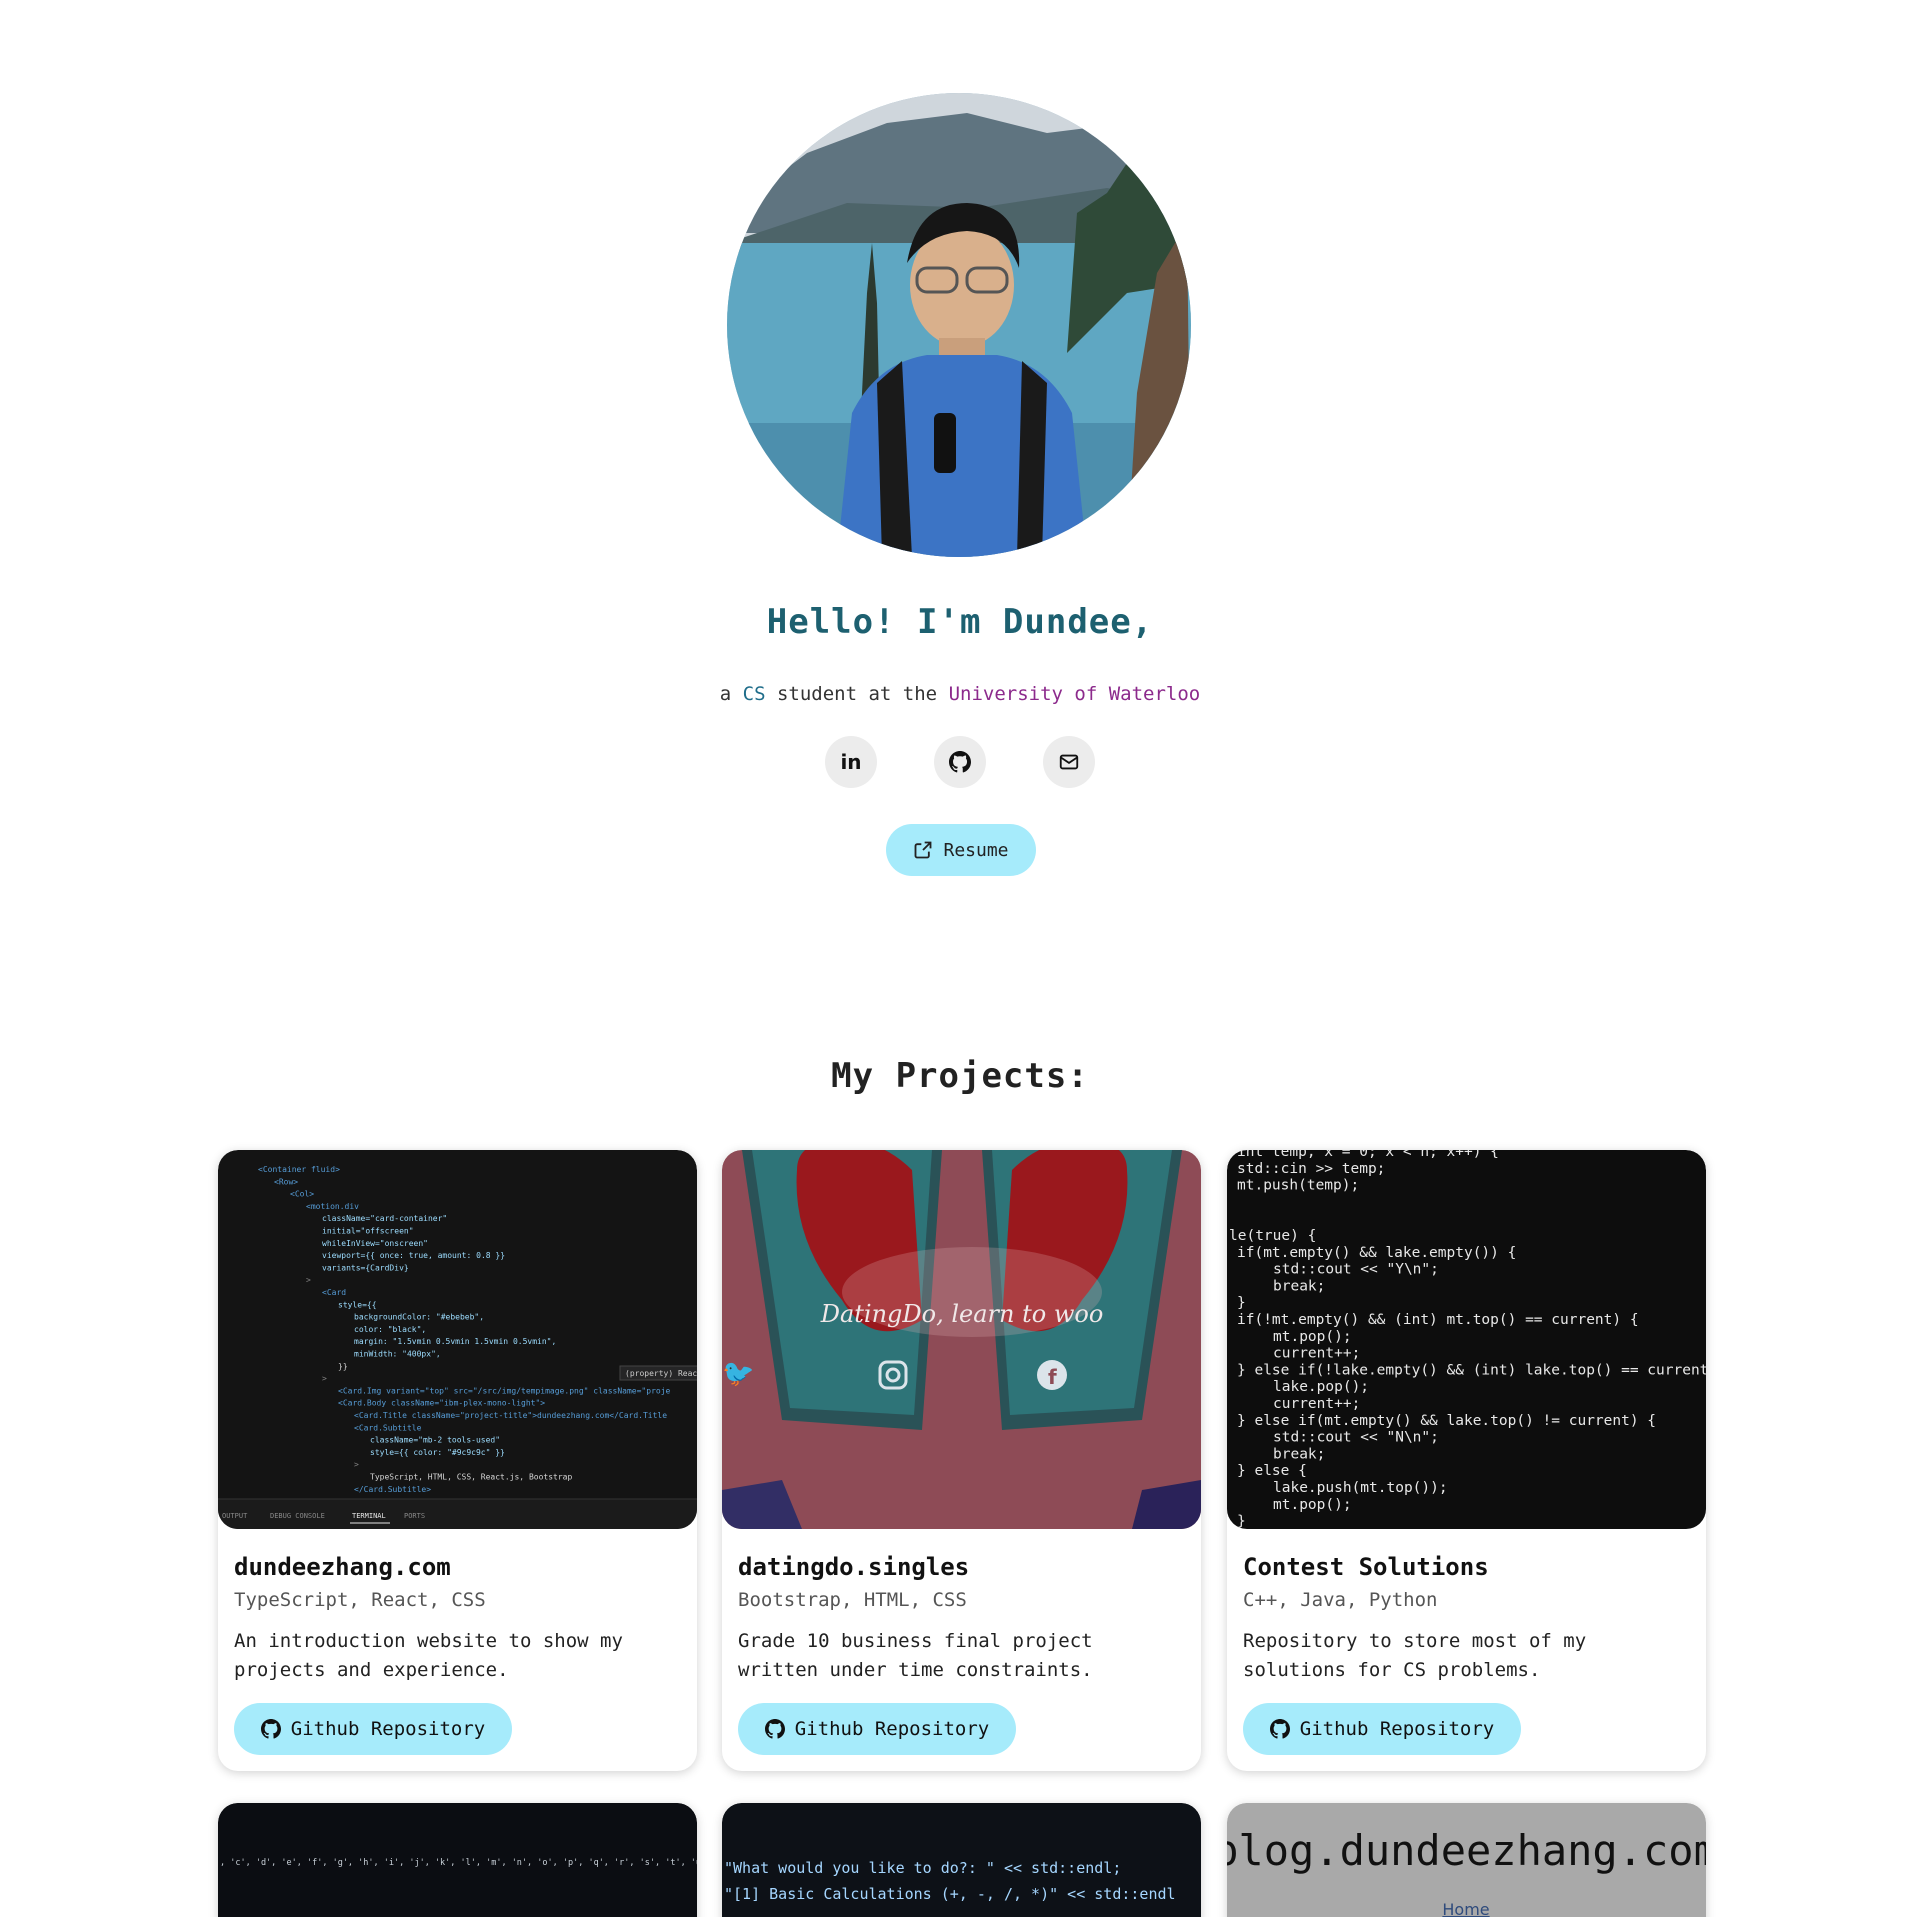  I want to click on svg-text: f, so click(1052, 1377).